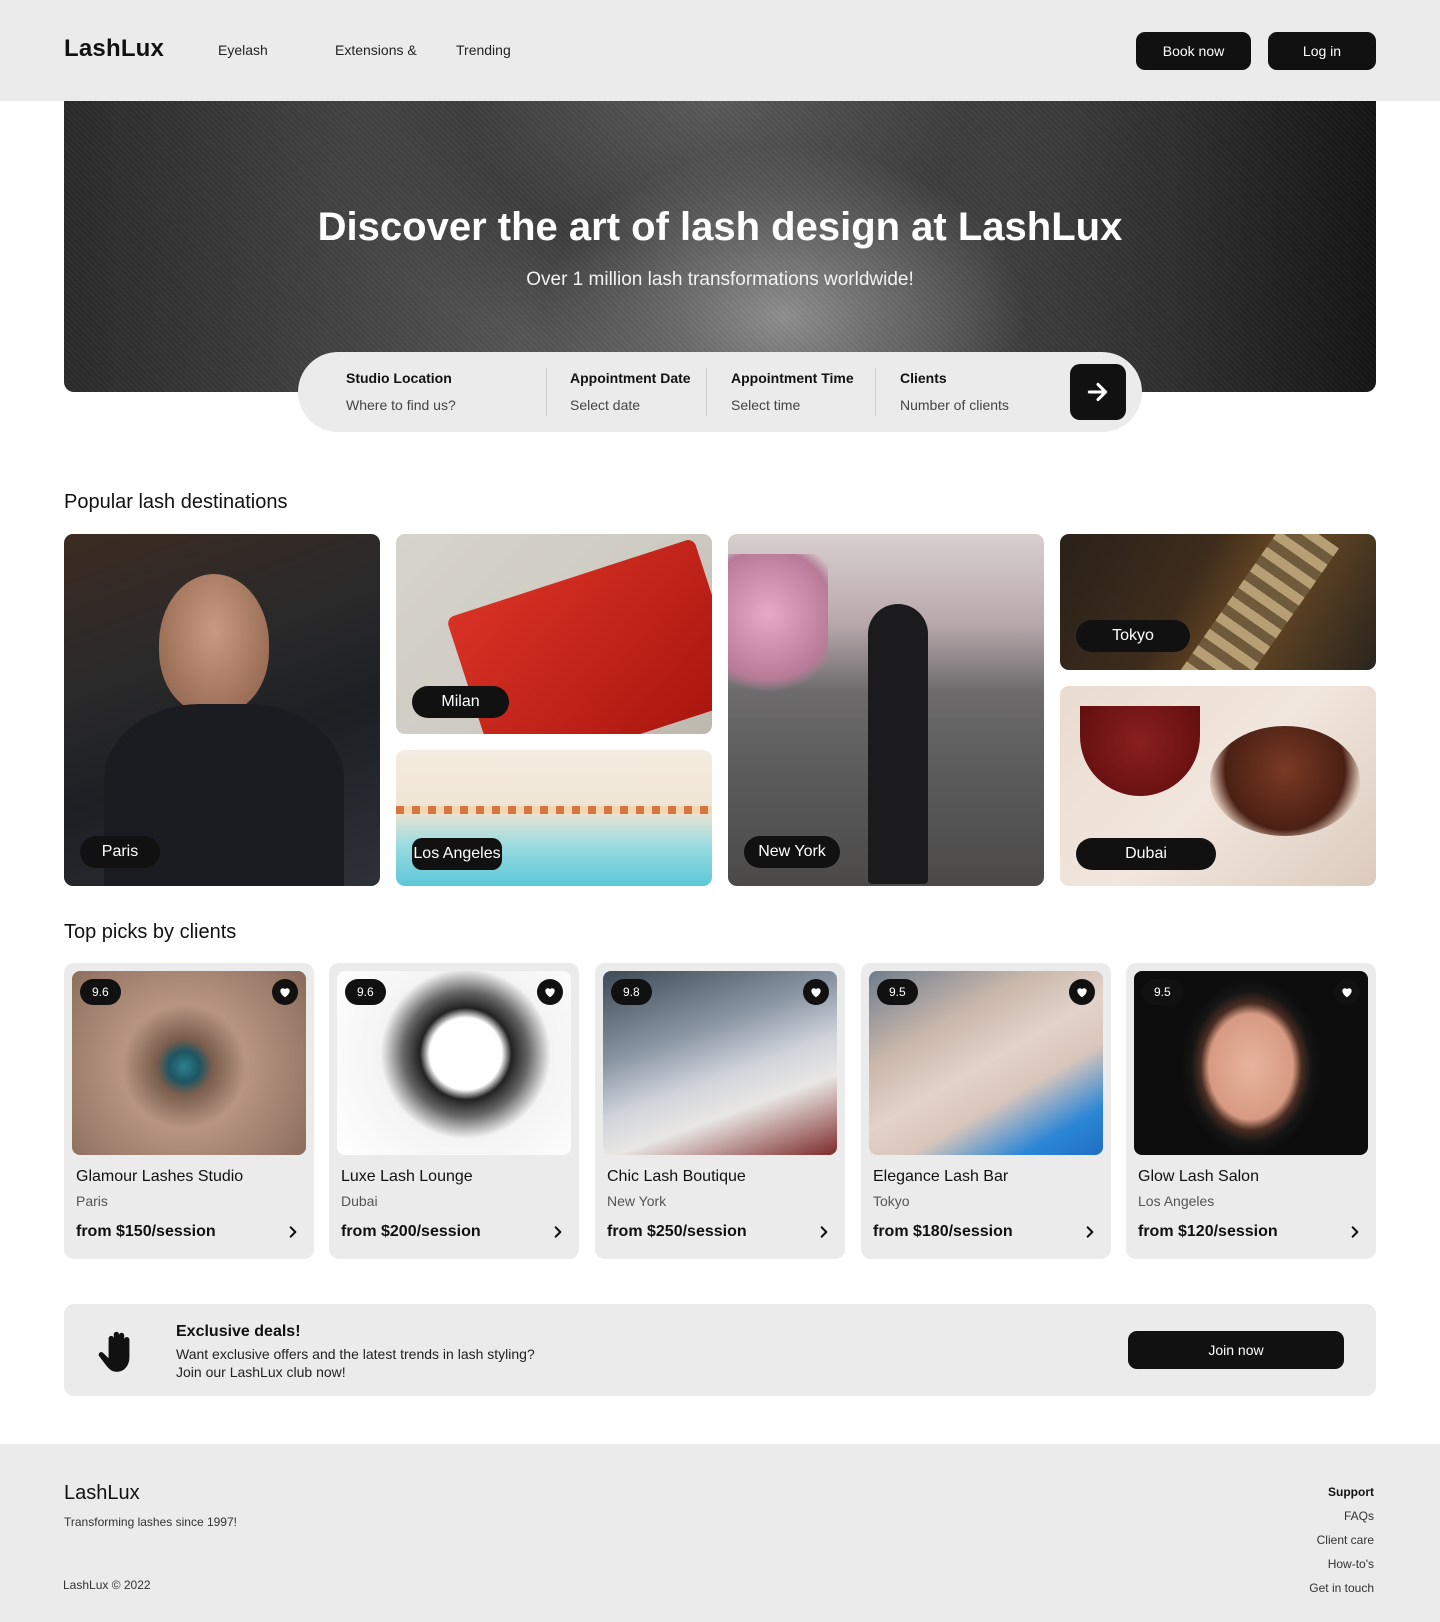  What do you see at coordinates (1193, 51) in the screenshot?
I see `book-now-button: Book now` at bounding box center [1193, 51].